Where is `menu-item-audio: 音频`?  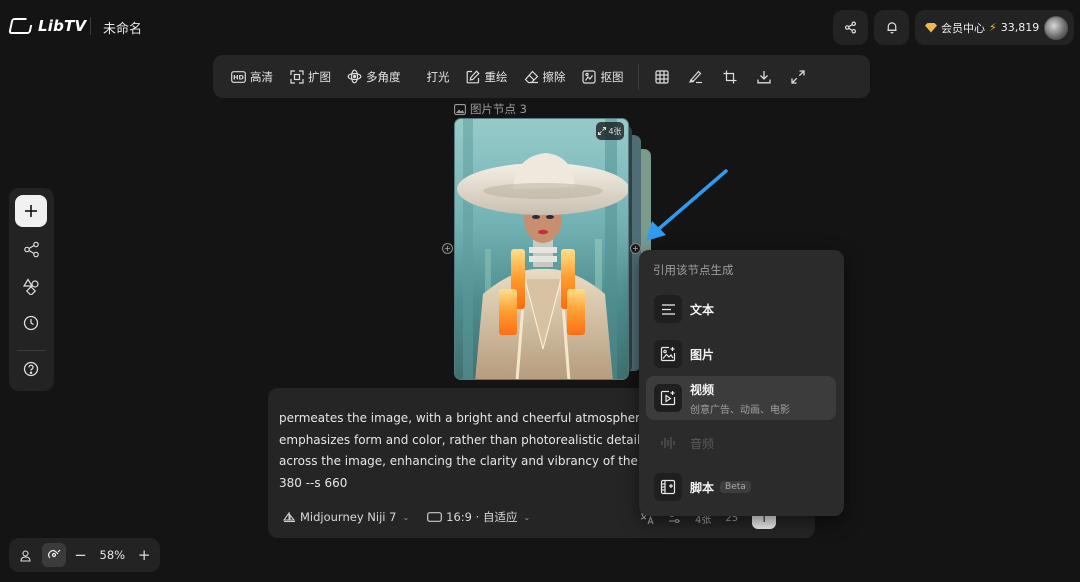 menu-item-audio: 音频 is located at coordinates (741, 443).